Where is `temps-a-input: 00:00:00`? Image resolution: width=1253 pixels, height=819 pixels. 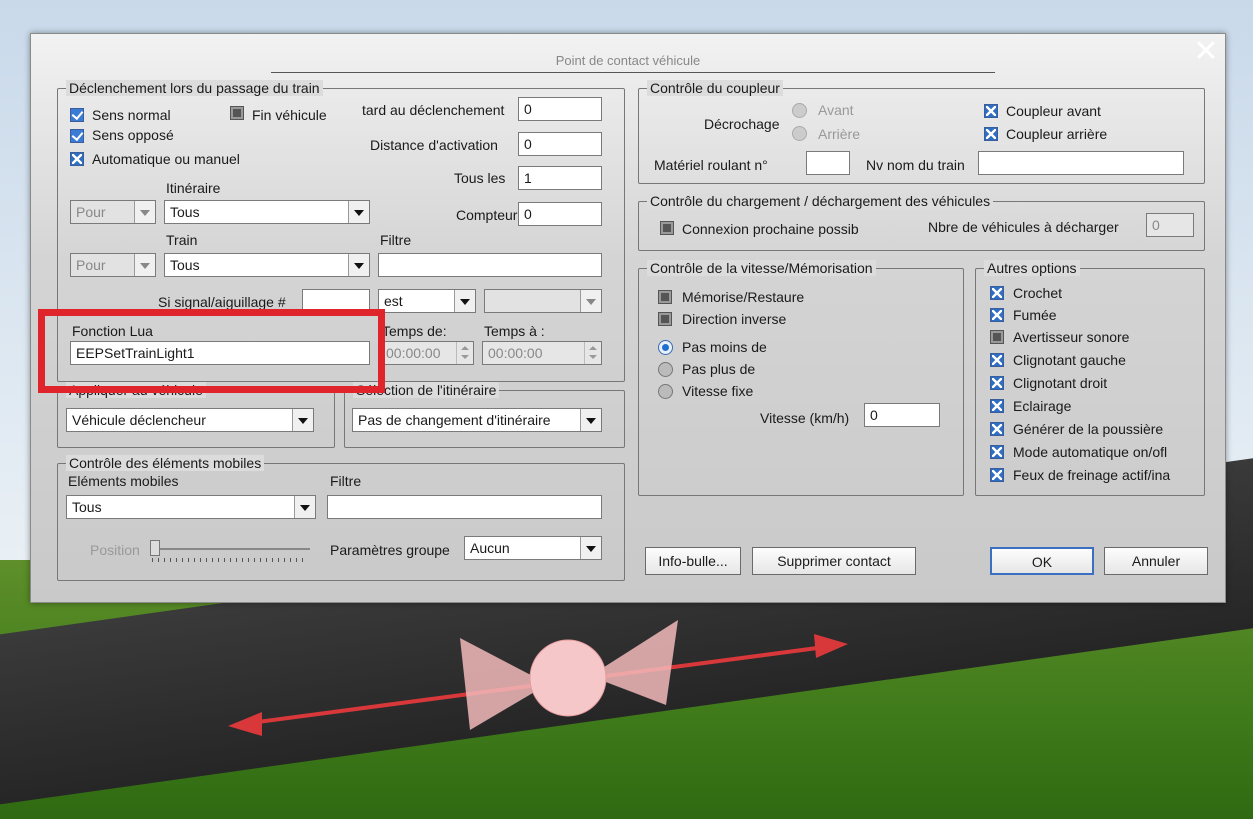 temps-a-input: 00:00:00 is located at coordinates (542, 353).